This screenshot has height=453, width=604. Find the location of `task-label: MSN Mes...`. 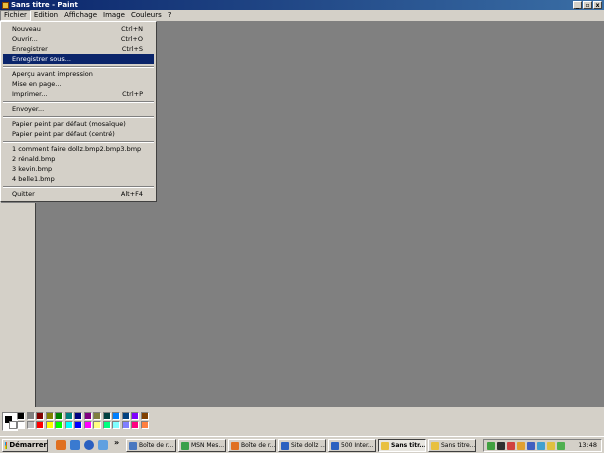

task-label: MSN Mes... is located at coordinates (208, 445).